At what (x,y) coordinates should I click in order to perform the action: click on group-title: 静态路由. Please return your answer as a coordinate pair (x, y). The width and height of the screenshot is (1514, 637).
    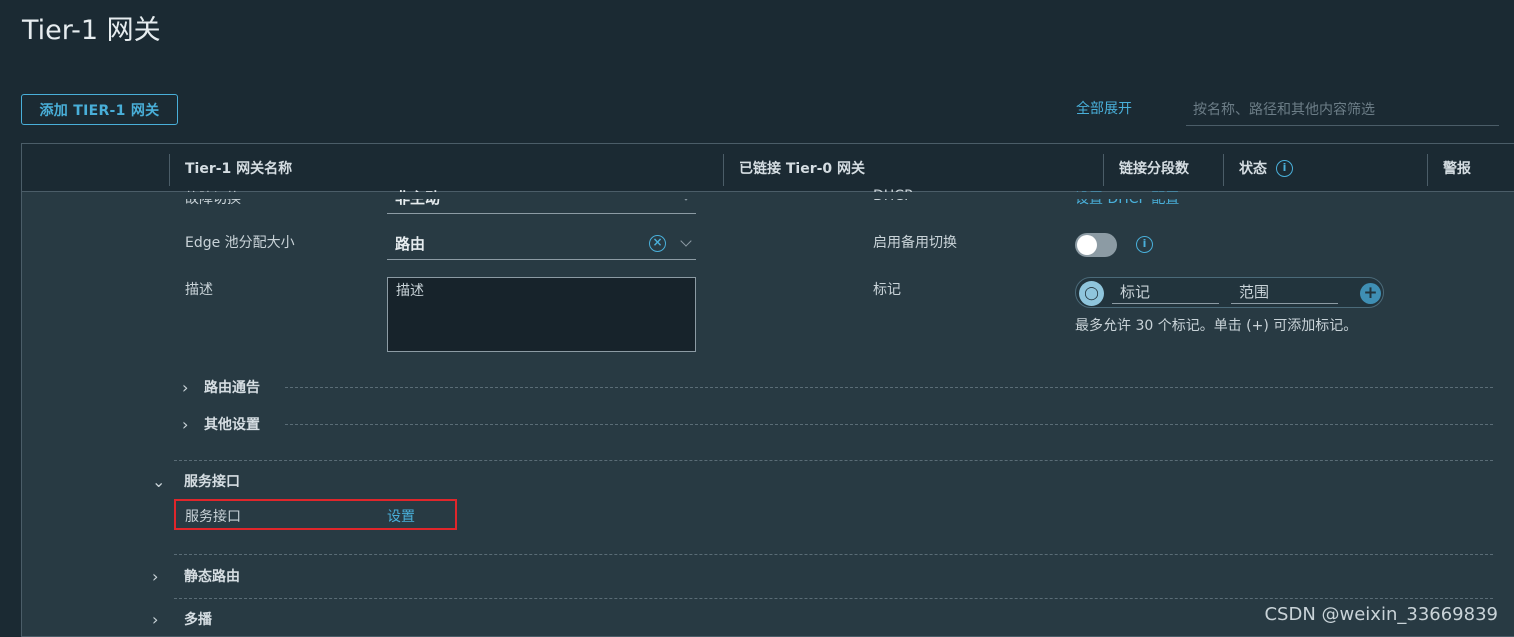
    Looking at the image, I should click on (212, 577).